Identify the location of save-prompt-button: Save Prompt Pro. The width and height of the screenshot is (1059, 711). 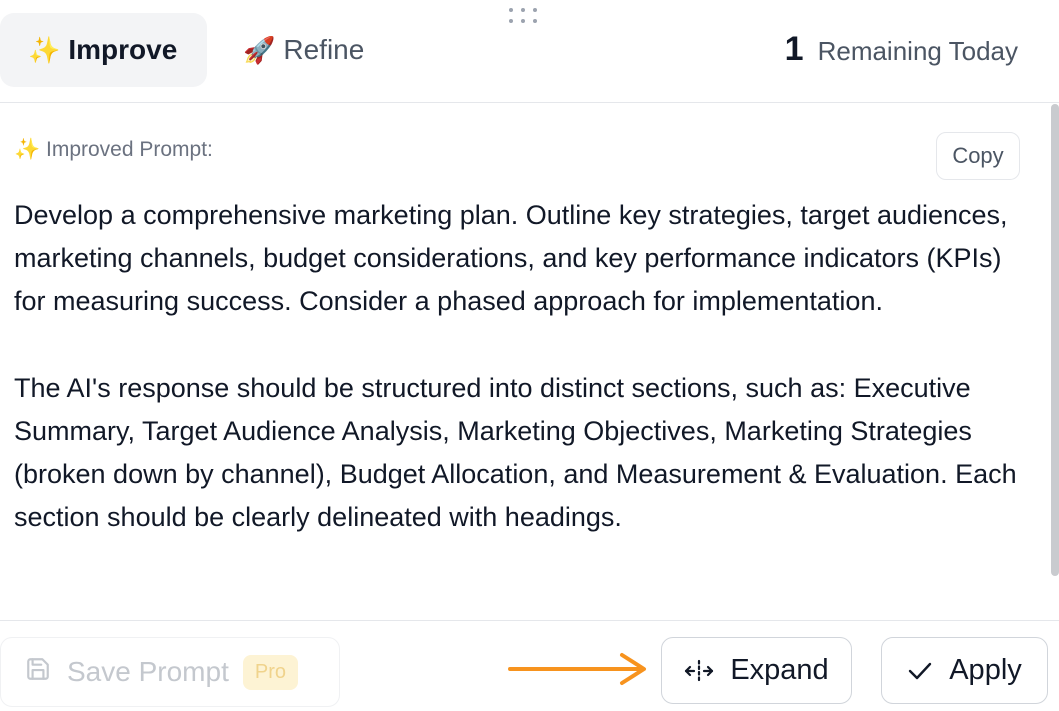
(170, 672).